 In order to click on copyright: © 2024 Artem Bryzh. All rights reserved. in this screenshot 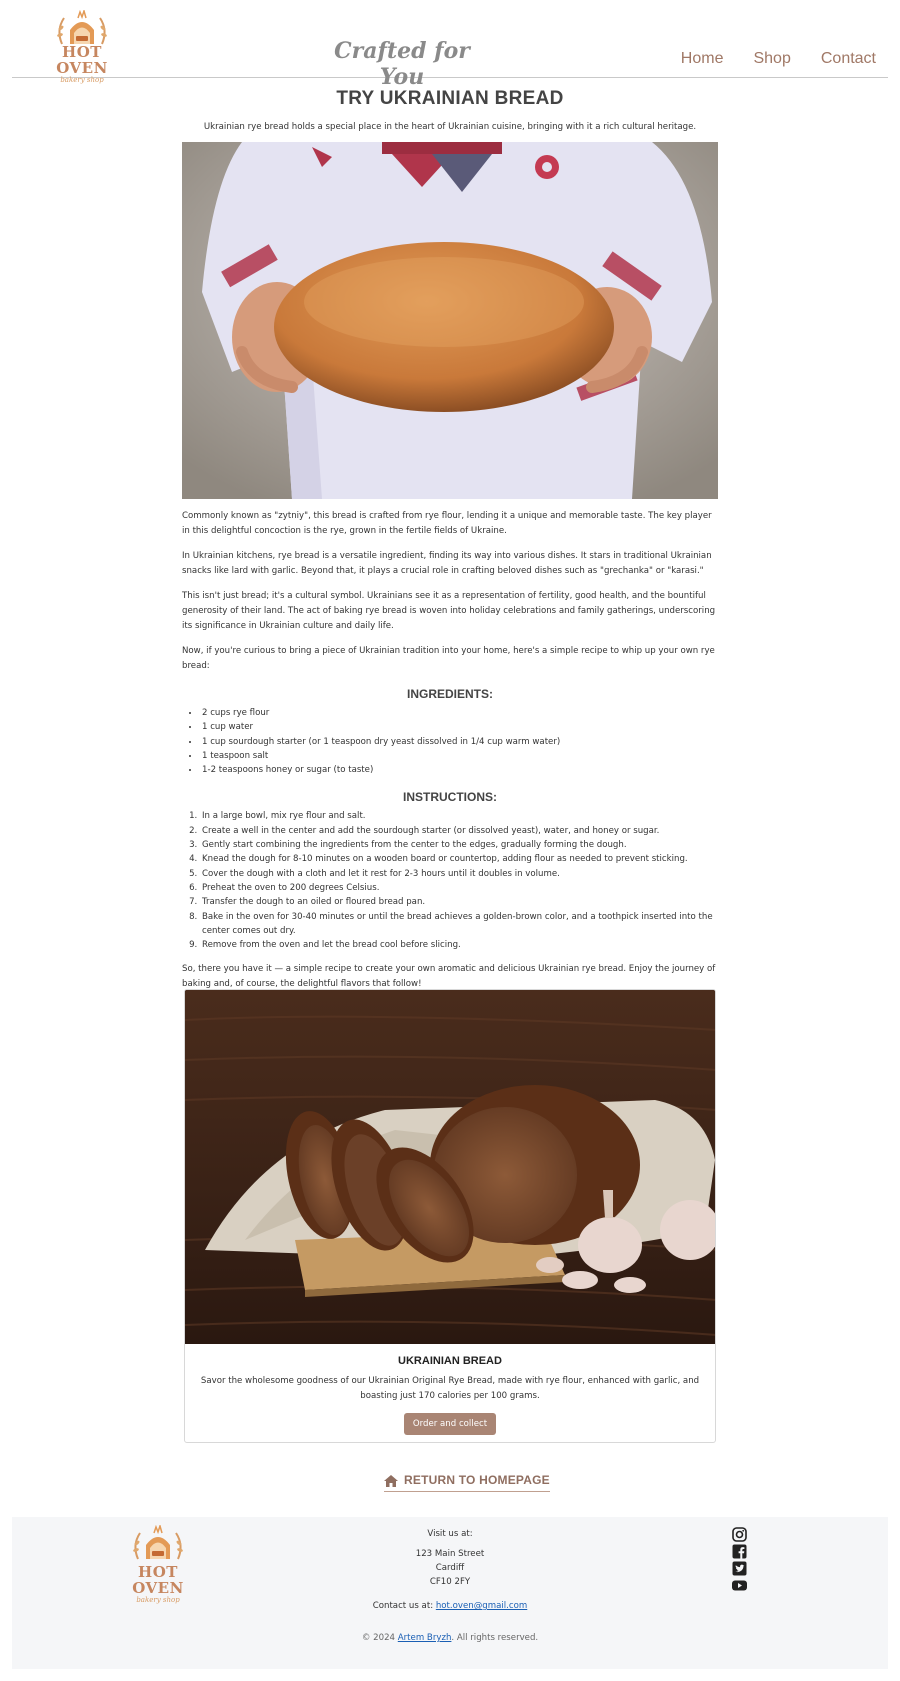, I will do `click(450, 1639)`.